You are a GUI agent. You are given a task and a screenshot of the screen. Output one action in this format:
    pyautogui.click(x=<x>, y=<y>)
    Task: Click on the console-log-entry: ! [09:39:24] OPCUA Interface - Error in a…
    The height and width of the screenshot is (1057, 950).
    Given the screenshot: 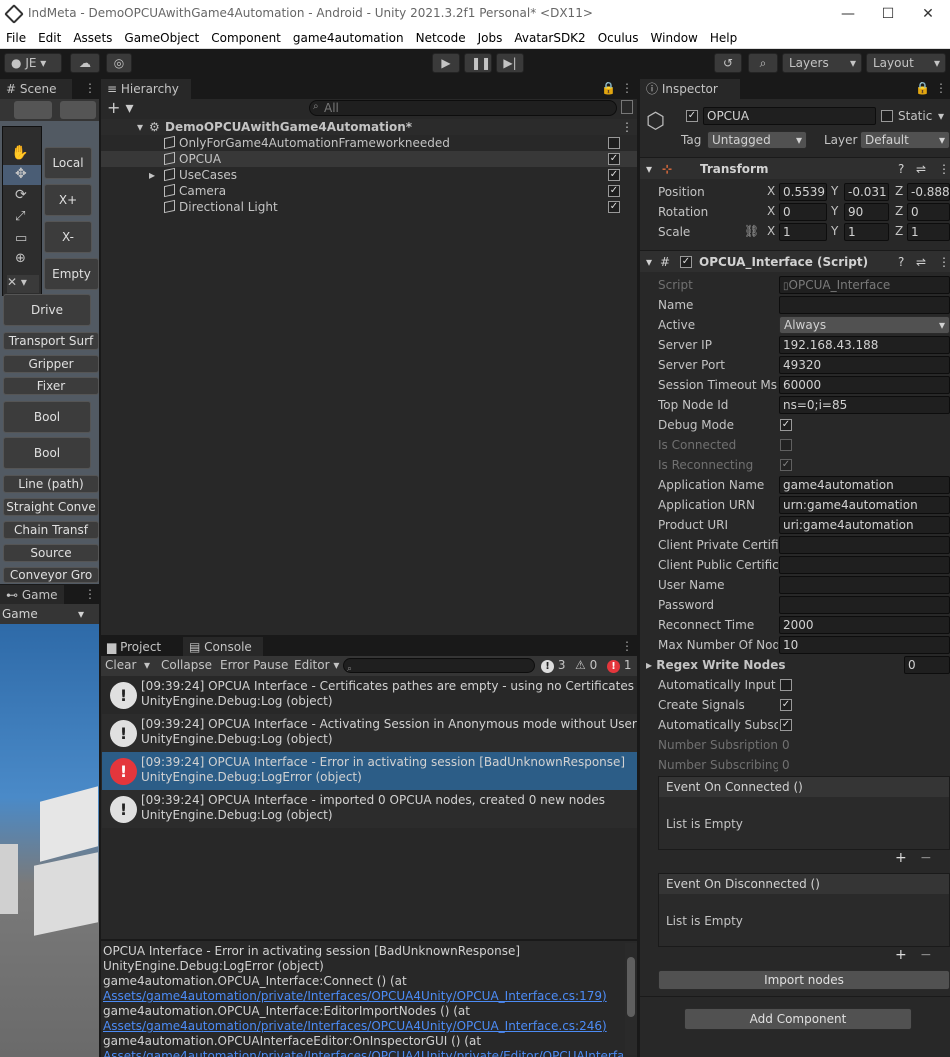 What is the action you would take?
    pyautogui.click(x=369, y=771)
    